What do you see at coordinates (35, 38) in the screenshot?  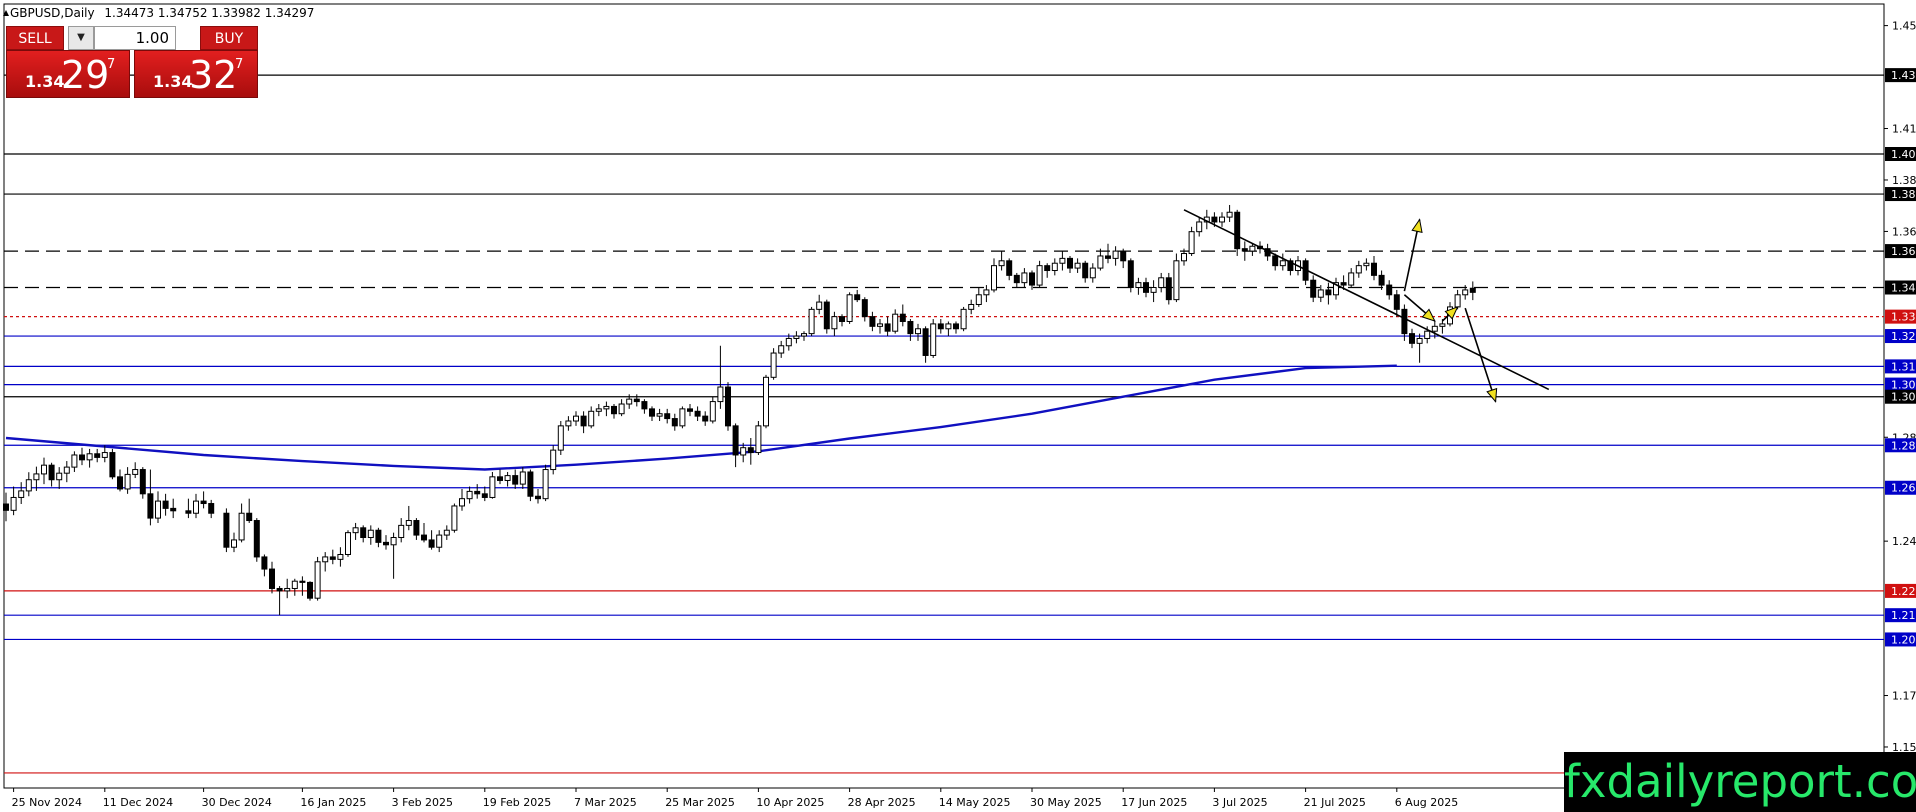 I see `sell-button: SELL` at bounding box center [35, 38].